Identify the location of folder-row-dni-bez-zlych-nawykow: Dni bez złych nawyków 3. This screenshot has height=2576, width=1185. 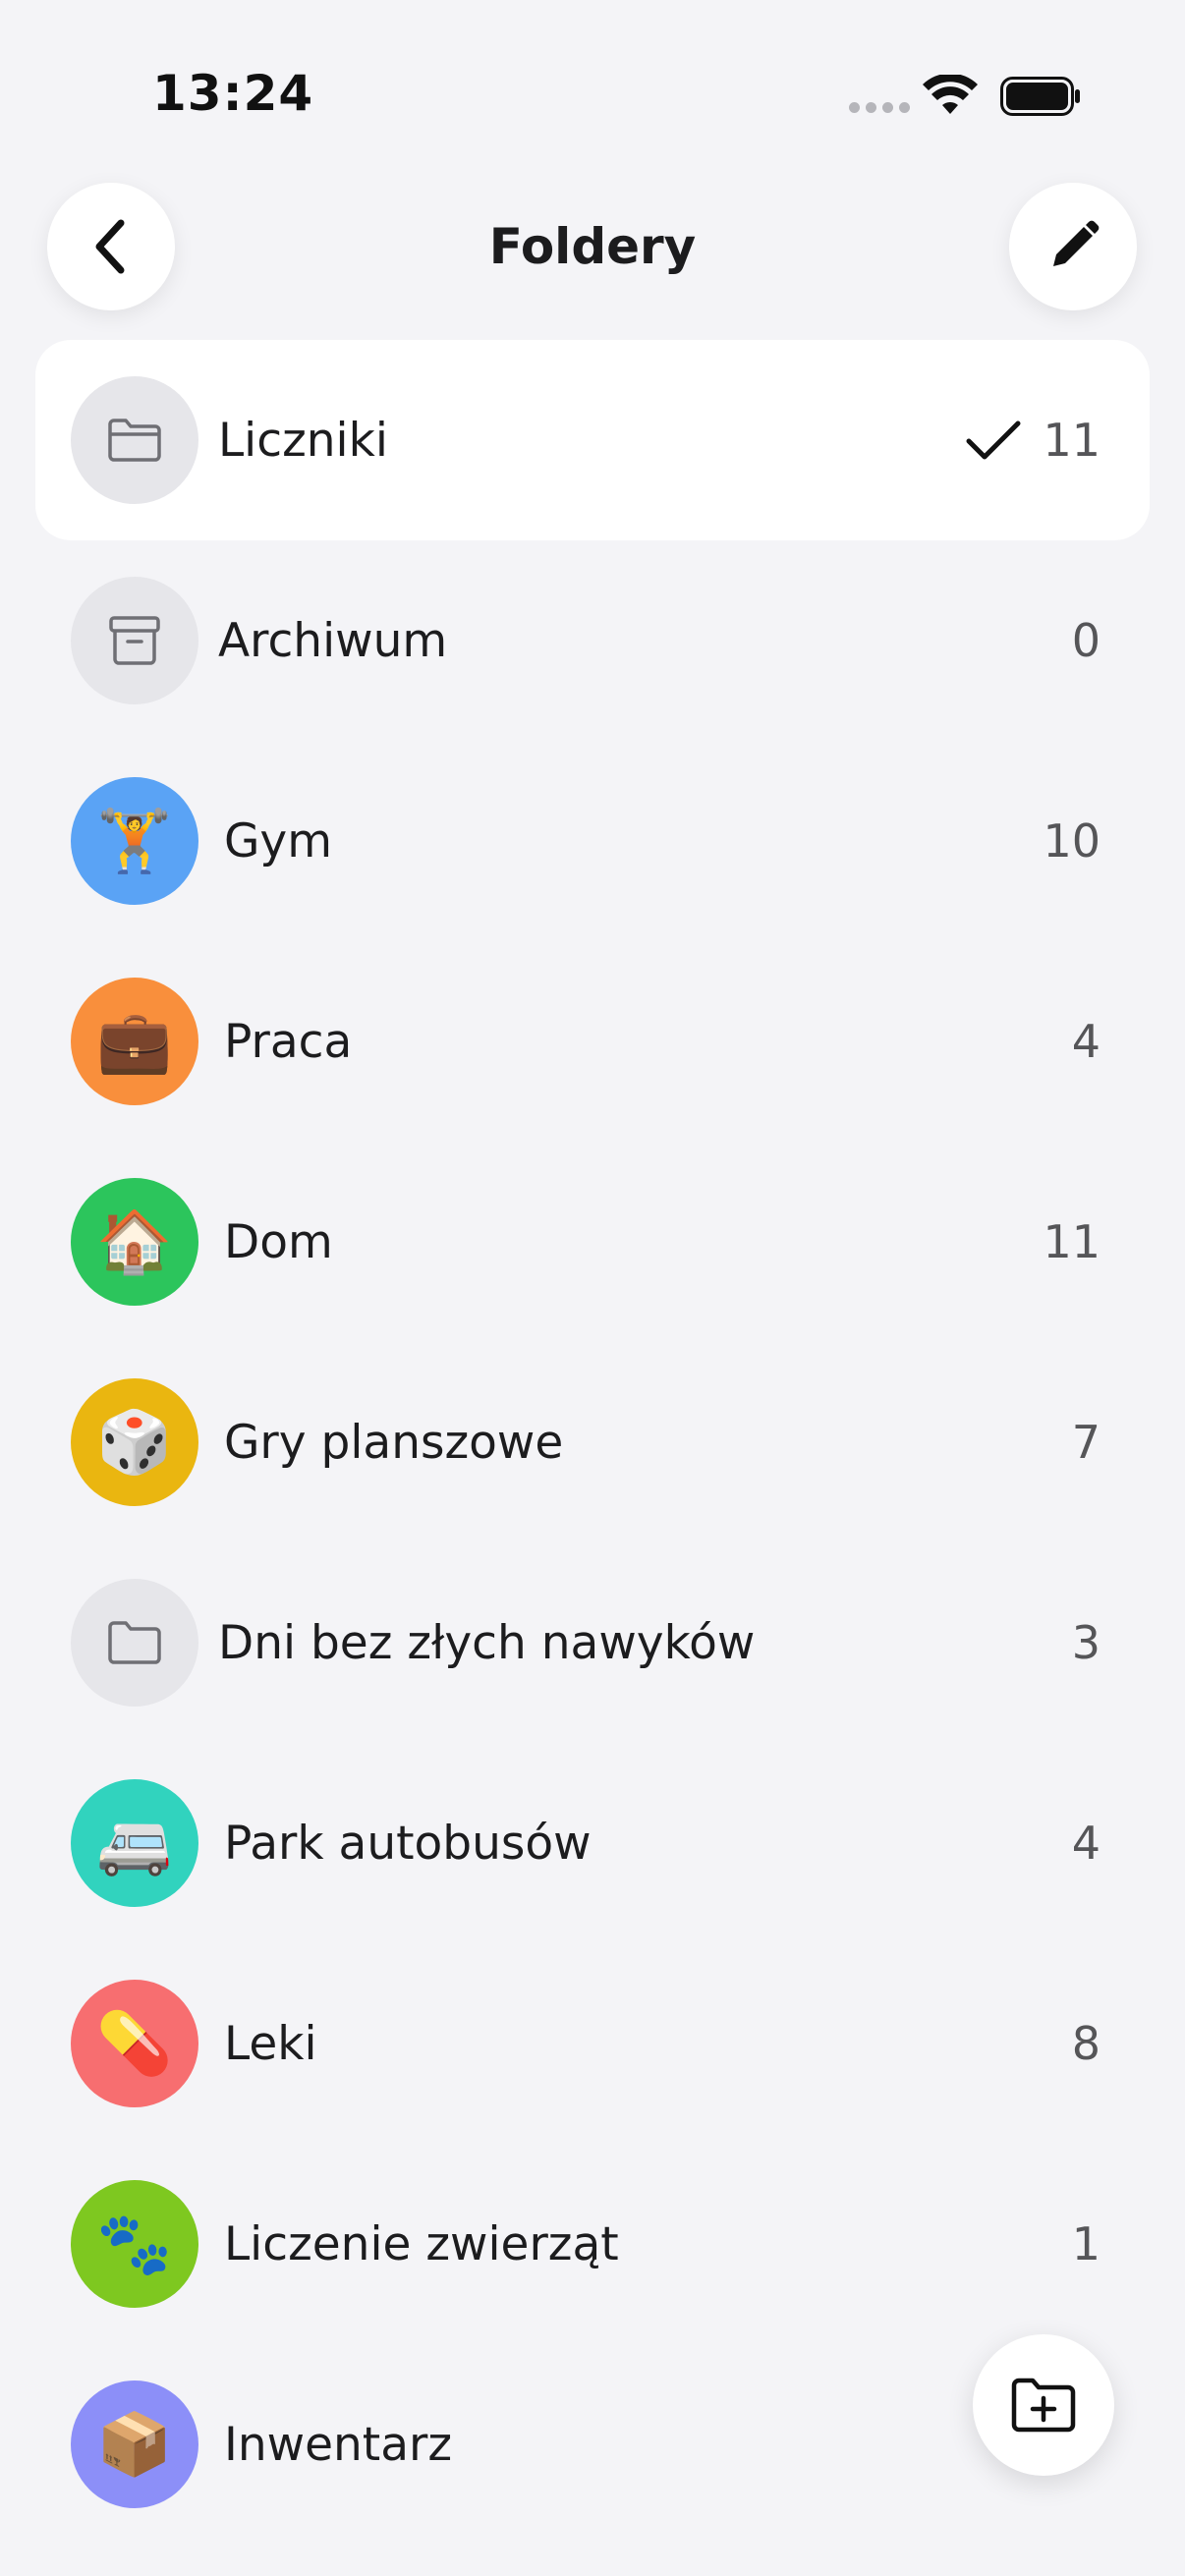
(592, 1642).